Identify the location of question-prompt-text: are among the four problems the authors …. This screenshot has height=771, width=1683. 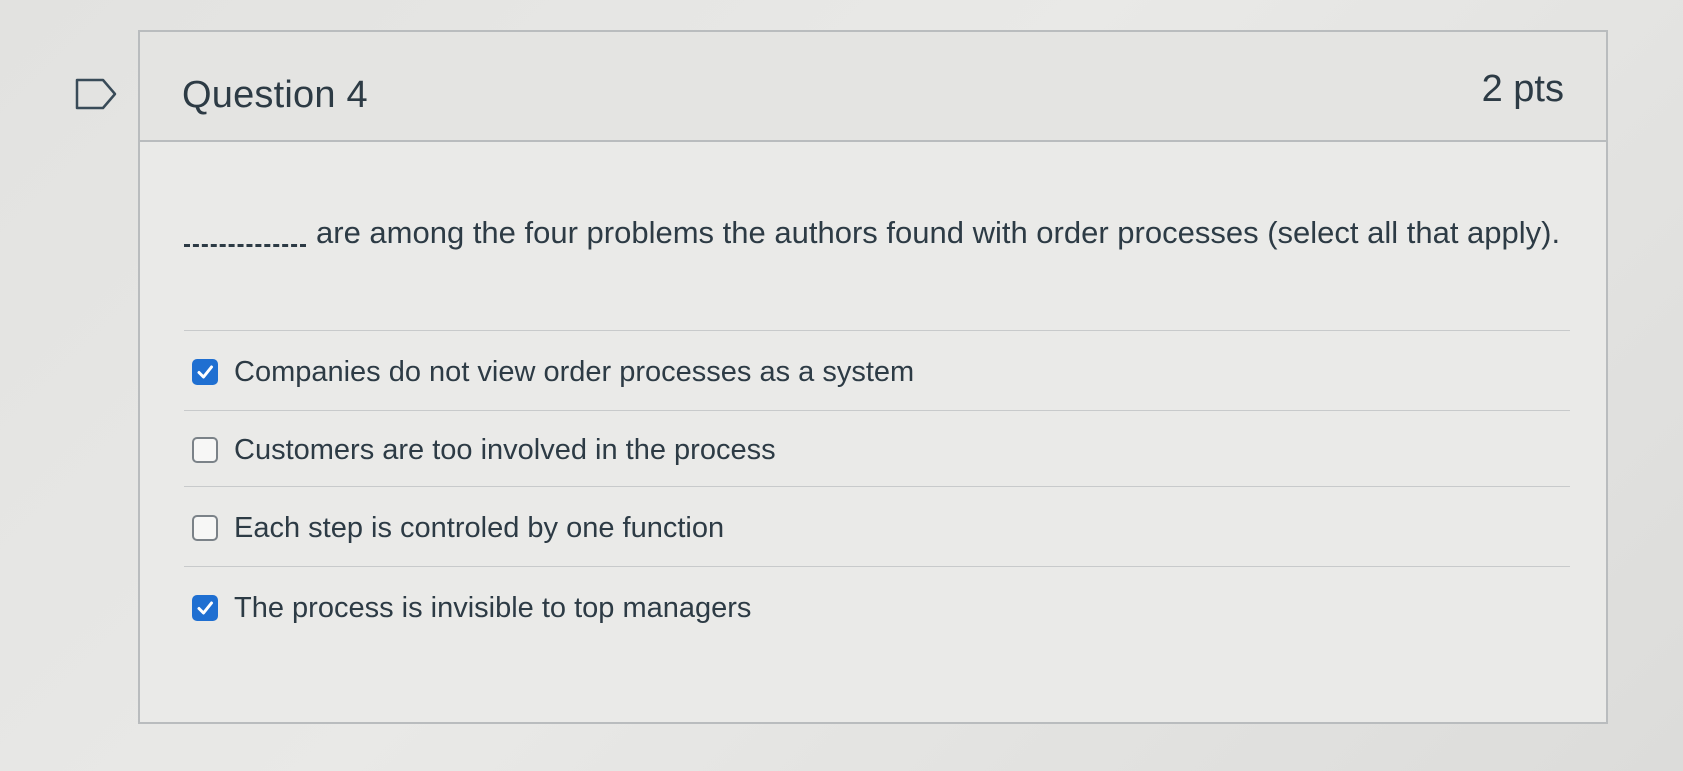
(938, 232).